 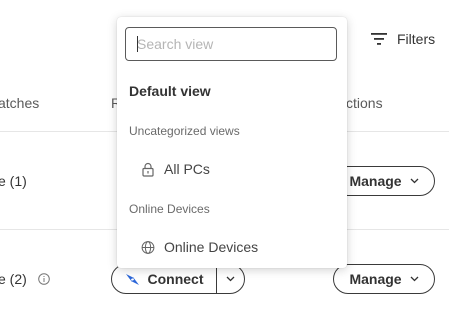 I want to click on connect-options-toggle, so click(x=230, y=279).